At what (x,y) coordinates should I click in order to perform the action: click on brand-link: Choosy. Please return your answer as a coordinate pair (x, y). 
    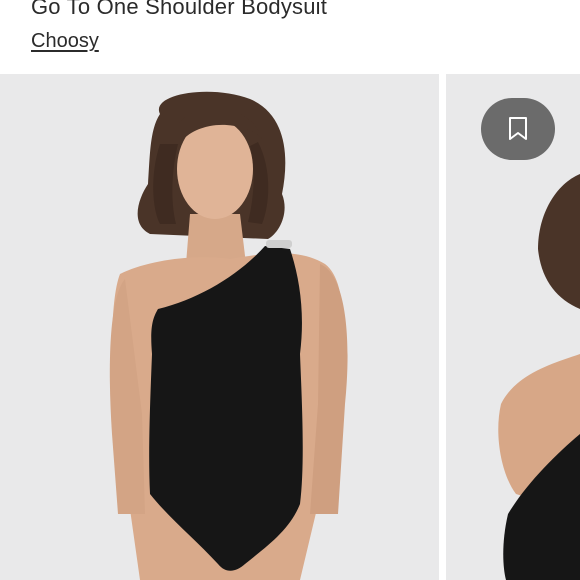
    Looking at the image, I should click on (65, 41).